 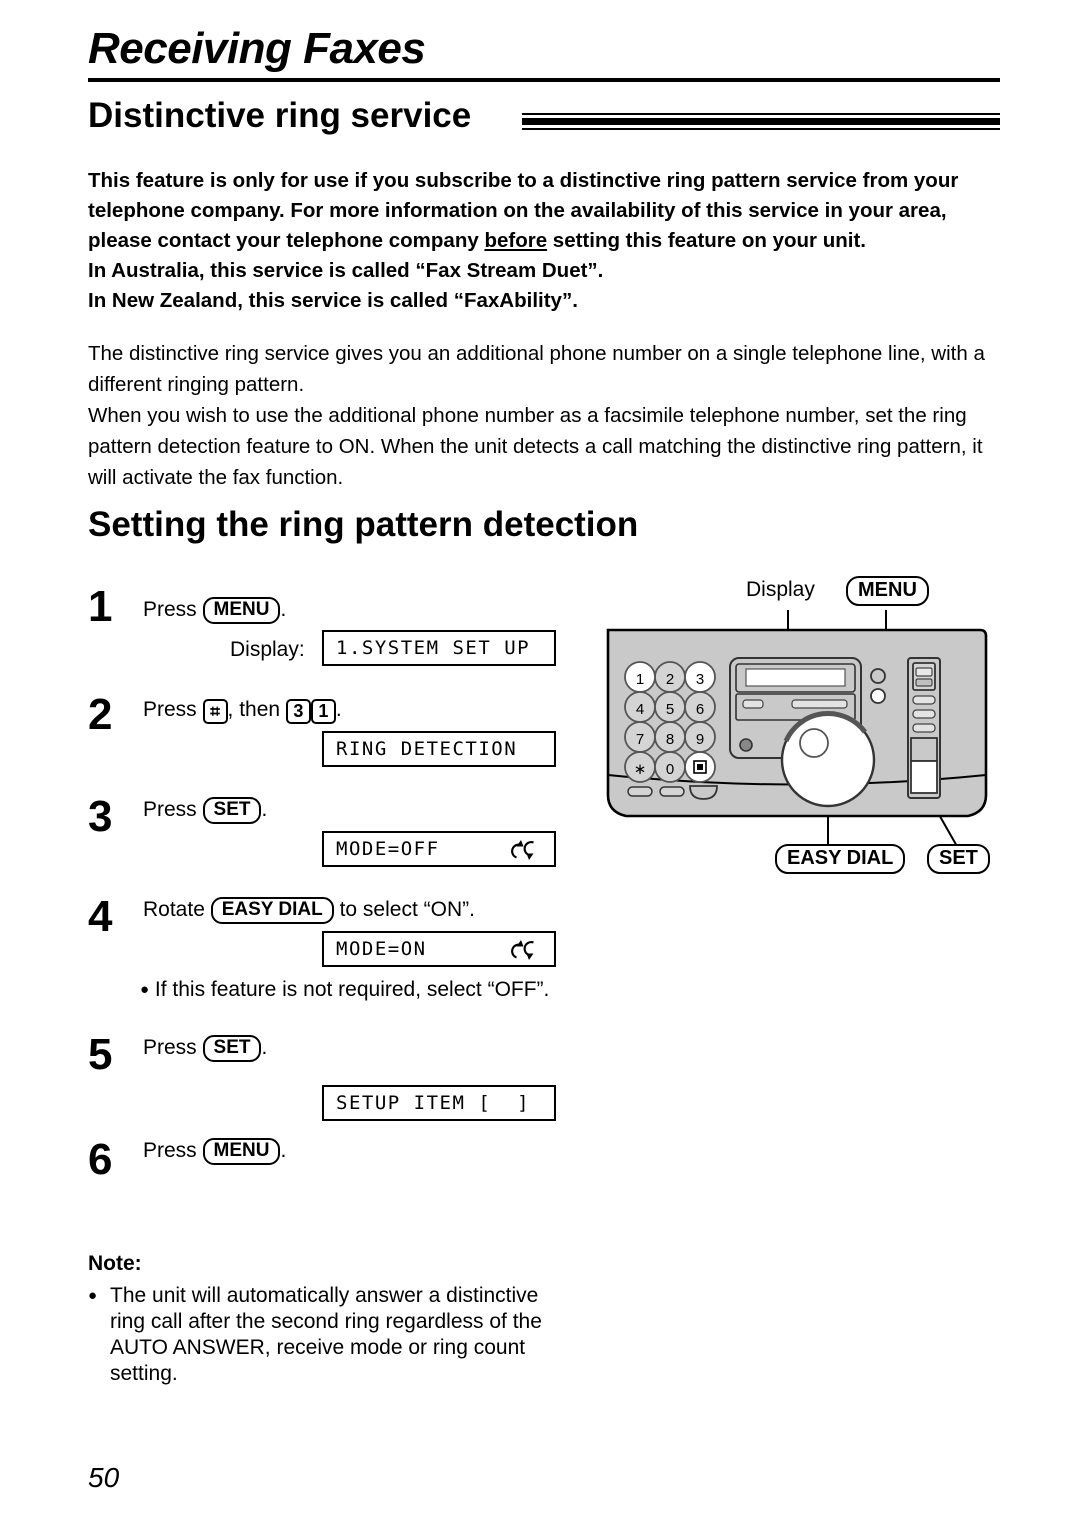 I want to click on step-instruction-1: Press MENU., so click(x=214, y=610).